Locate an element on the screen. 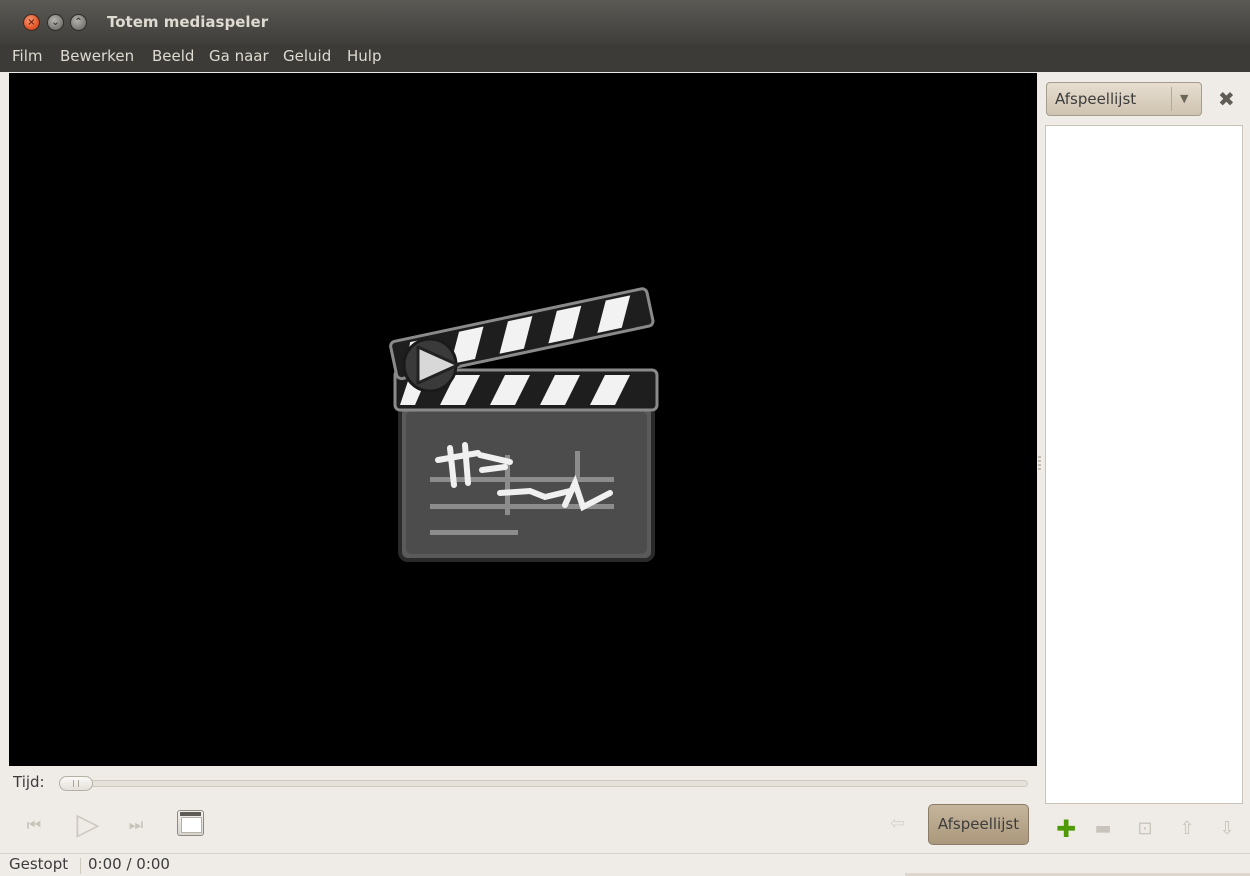 The height and width of the screenshot is (876, 1250). fullscreen-icon is located at coordinates (190, 823).